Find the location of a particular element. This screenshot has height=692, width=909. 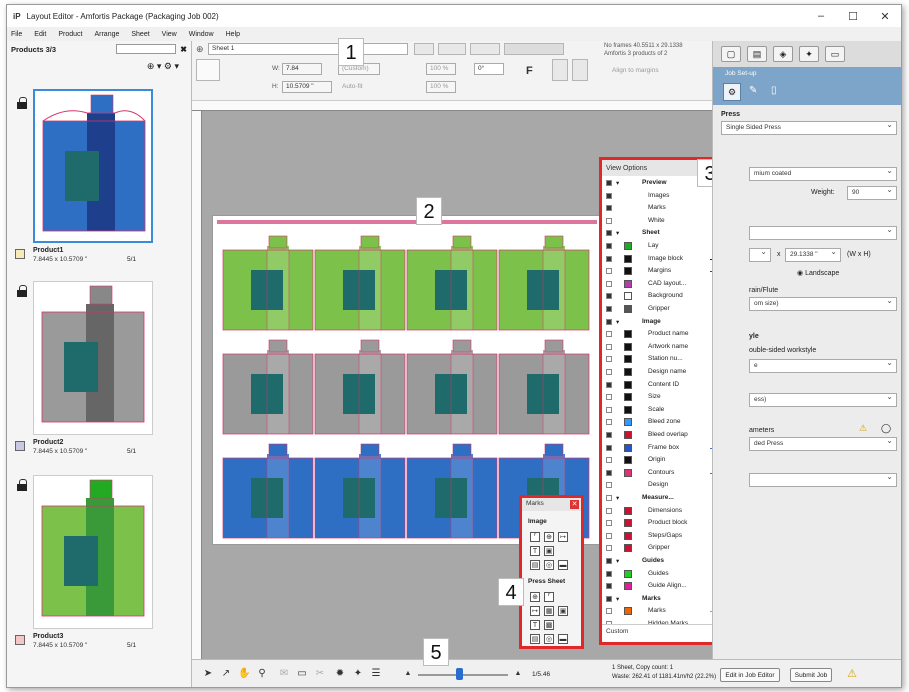

crop-mark-icon: ⌜ is located at coordinates (535, 537).